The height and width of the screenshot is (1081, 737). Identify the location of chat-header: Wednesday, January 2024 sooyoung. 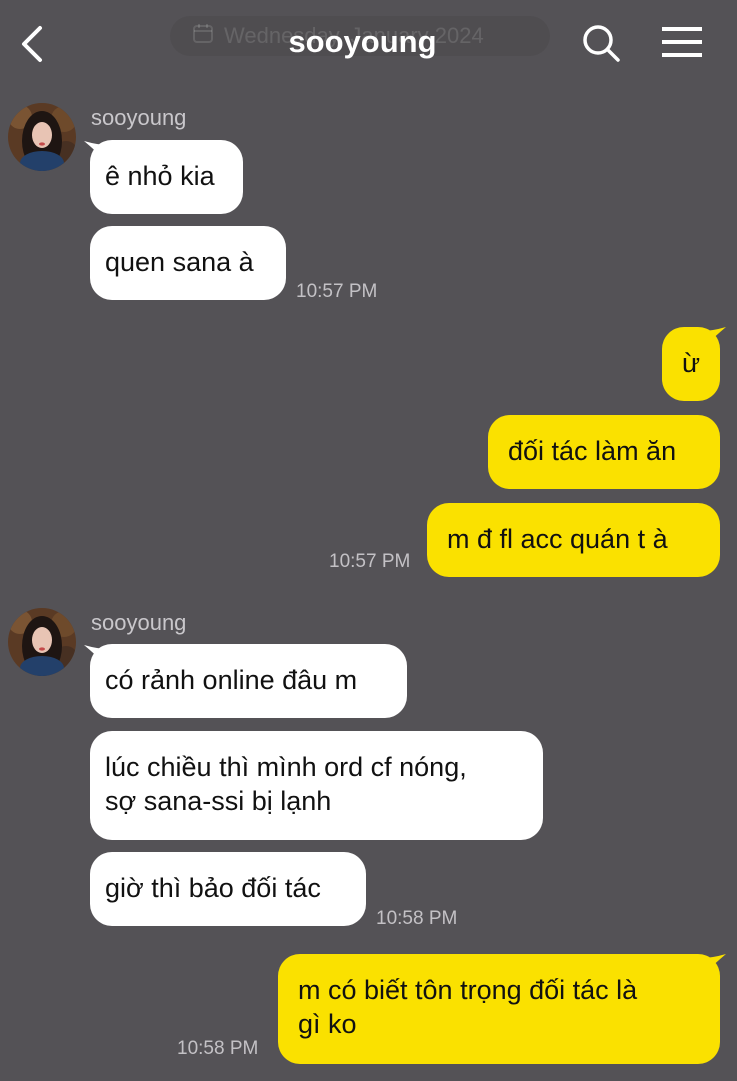
(368, 43).